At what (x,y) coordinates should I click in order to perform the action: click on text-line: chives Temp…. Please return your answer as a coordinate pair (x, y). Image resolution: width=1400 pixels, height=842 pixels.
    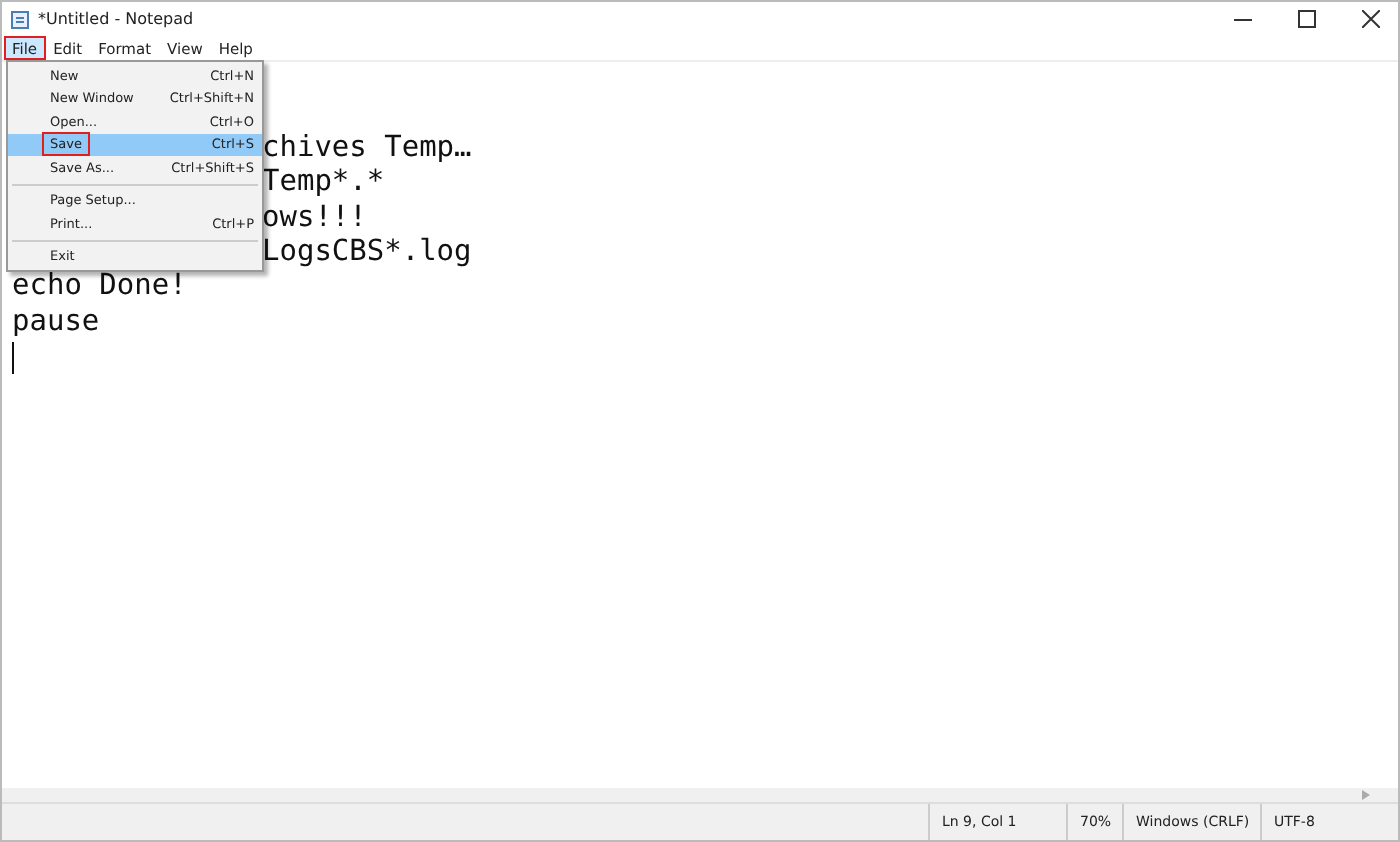
    Looking at the image, I should click on (367, 147).